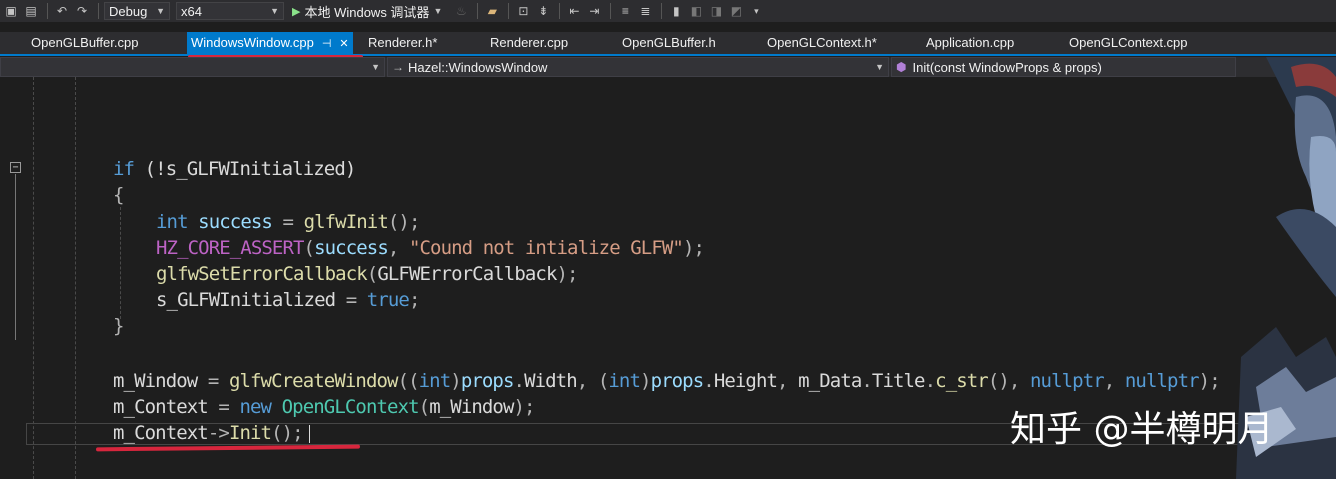 Image resolution: width=1336 pixels, height=479 pixels. What do you see at coordinates (262, 274) in the screenshot?
I see `function-name: glfwSetErrorCallback` at bounding box center [262, 274].